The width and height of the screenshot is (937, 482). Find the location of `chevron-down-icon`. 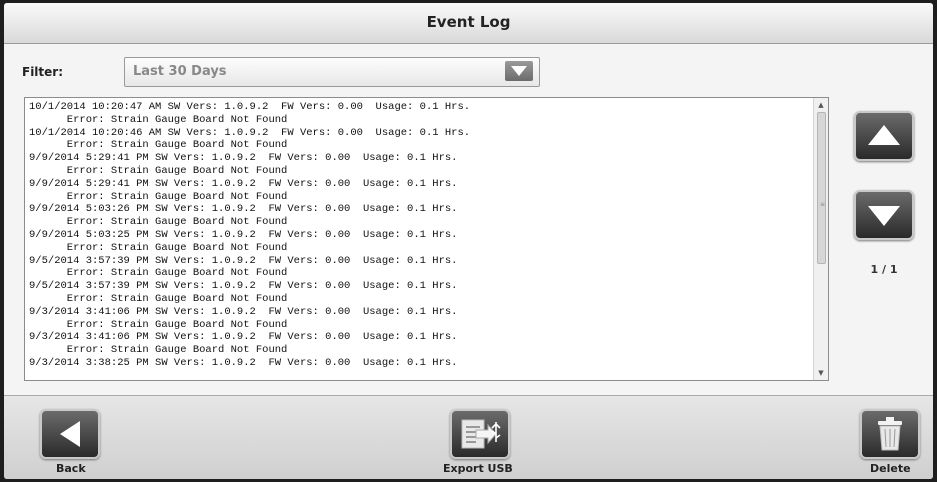

chevron-down-icon is located at coordinates (519, 71).